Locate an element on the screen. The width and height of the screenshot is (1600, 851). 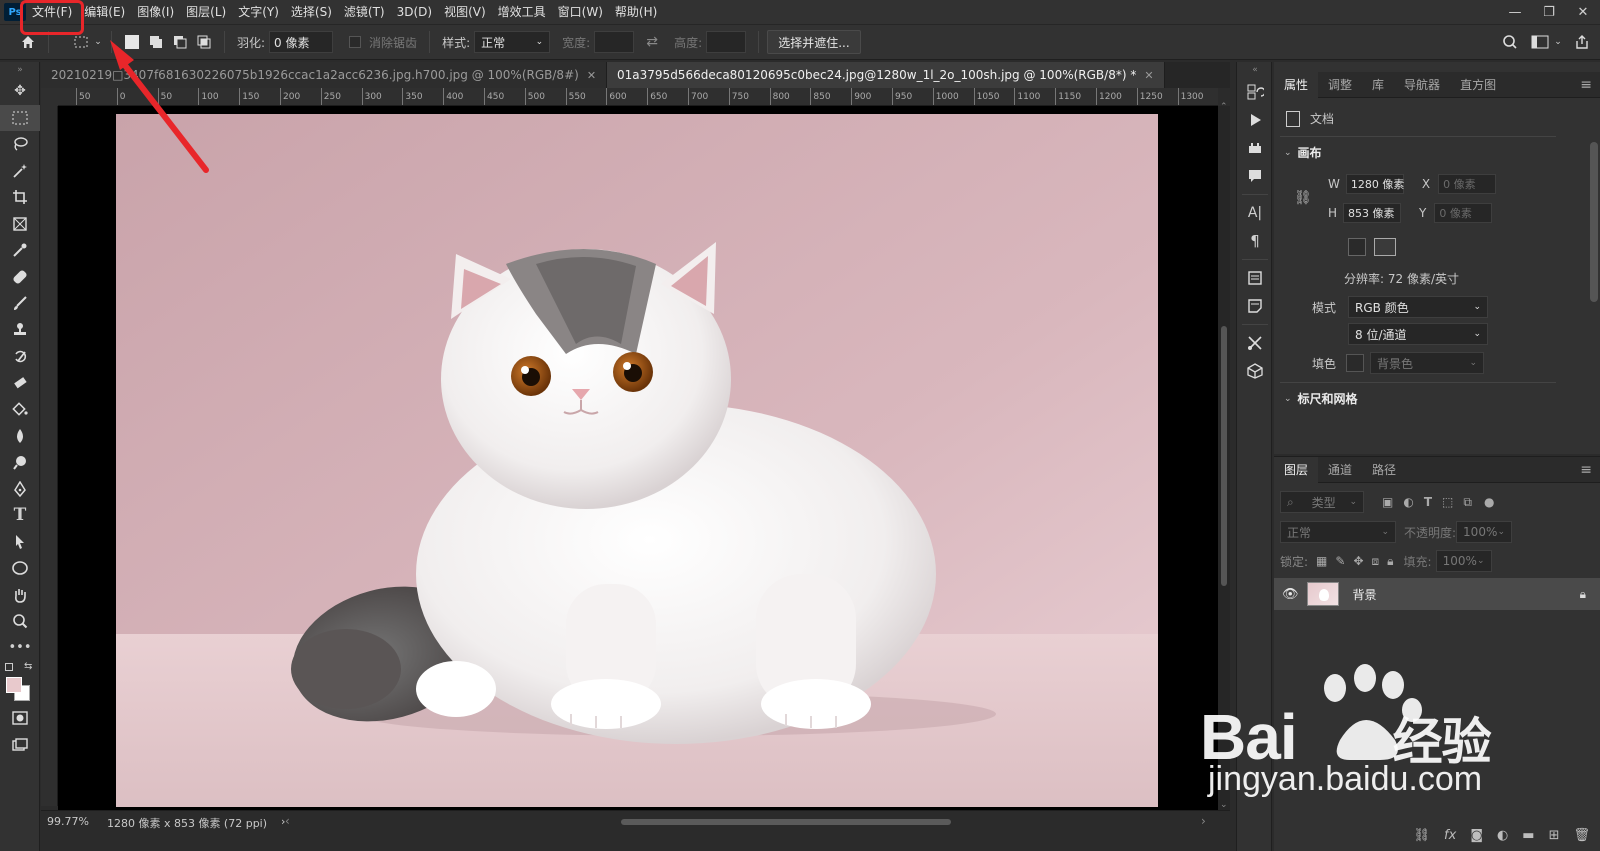
horizontal-scrollbar is located at coordinates (781, 822).